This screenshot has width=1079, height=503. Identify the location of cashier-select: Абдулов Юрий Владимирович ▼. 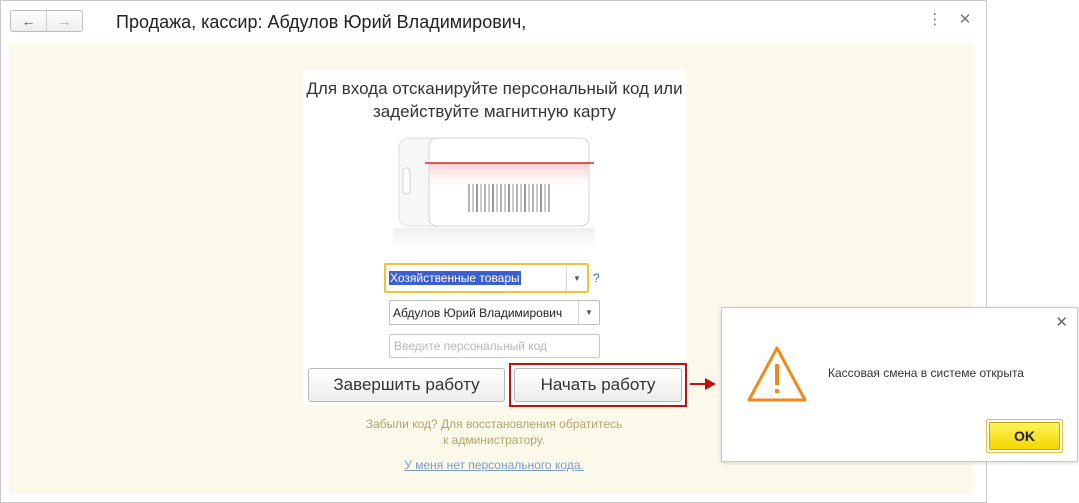
(494, 312).